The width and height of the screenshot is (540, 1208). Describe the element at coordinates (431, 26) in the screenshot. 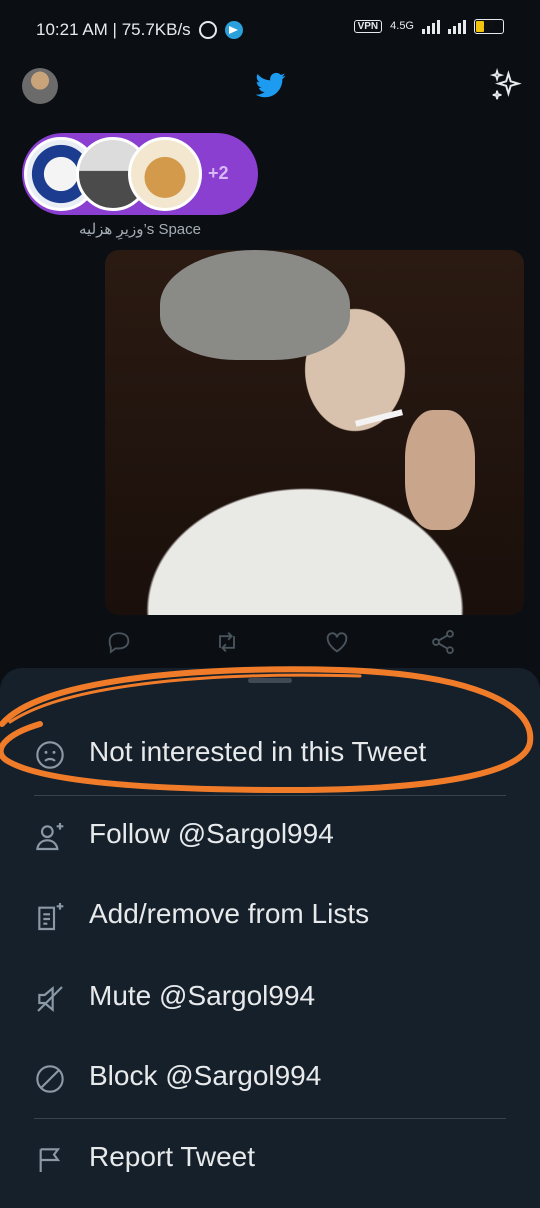

I see `signal-icon` at that location.